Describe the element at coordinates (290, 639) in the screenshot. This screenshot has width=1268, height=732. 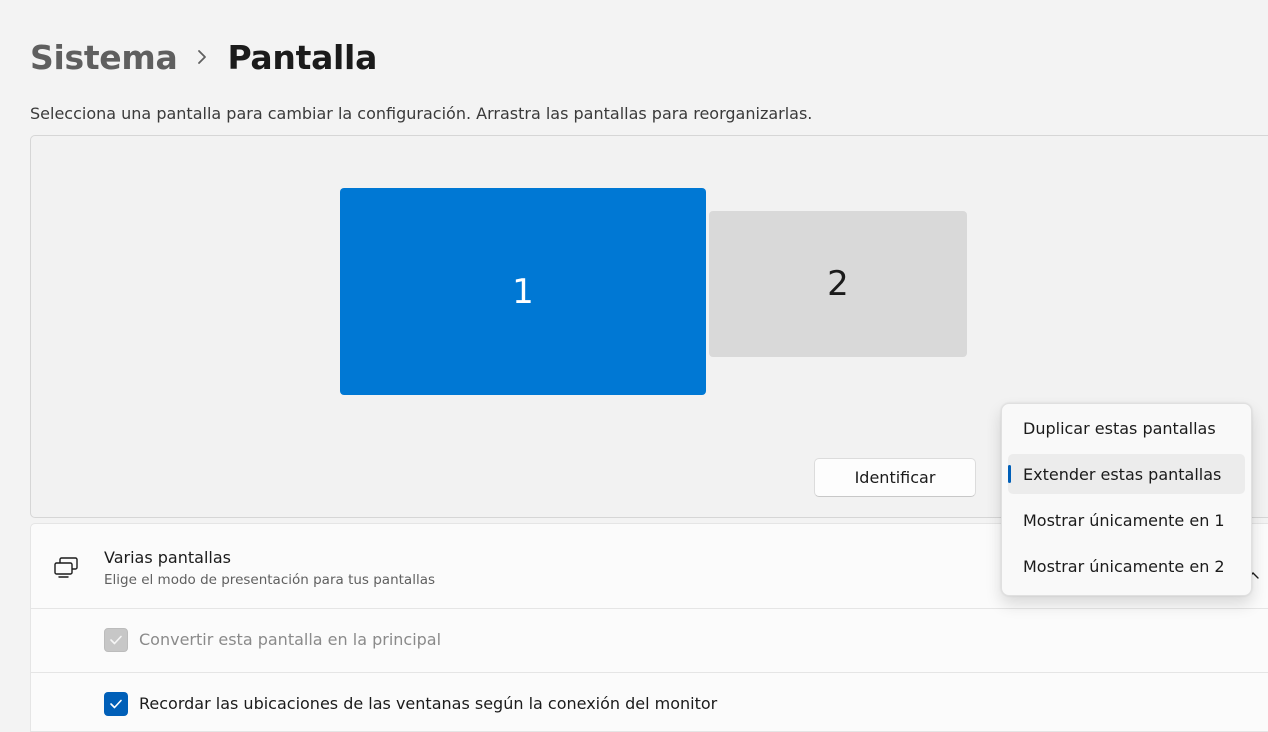
I see `make-primary-label: Convertir esta pantalla en la principal` at that location.